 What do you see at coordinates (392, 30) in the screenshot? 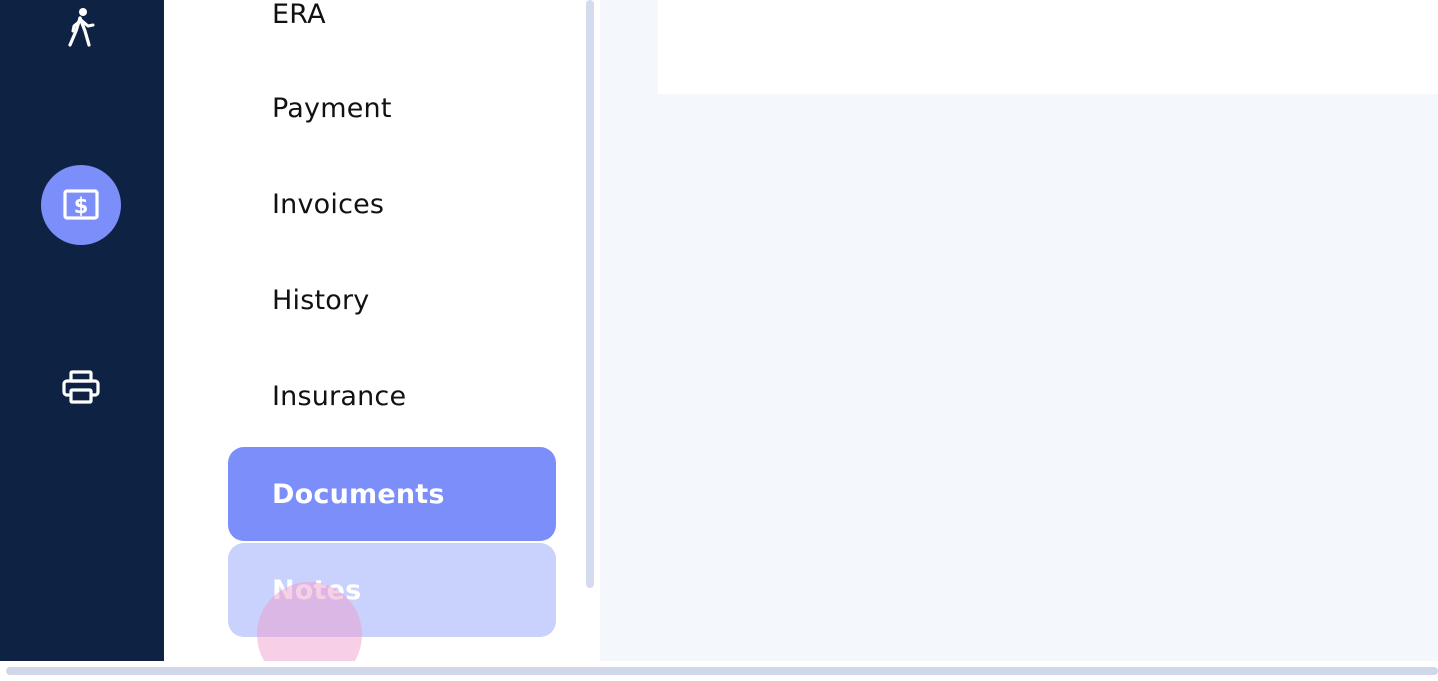
I see `menu-item-era: ERA` at bounding box center [392, 30].